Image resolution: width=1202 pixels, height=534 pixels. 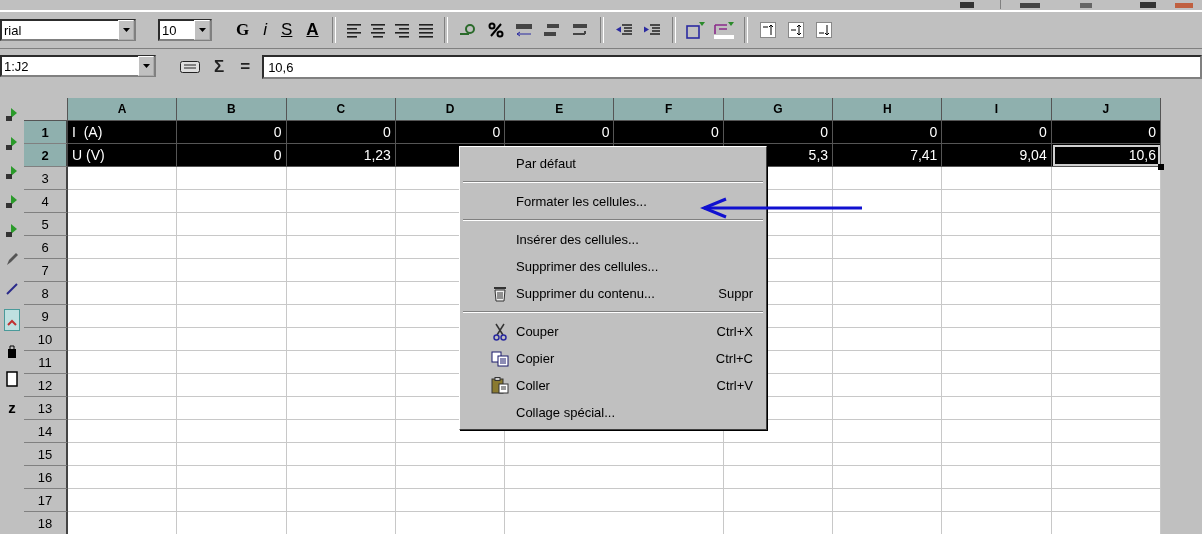 What do you see at coordinates (46, 247) in the screenshot?
I see `row-header: 6` at bounding box center [46, 247].